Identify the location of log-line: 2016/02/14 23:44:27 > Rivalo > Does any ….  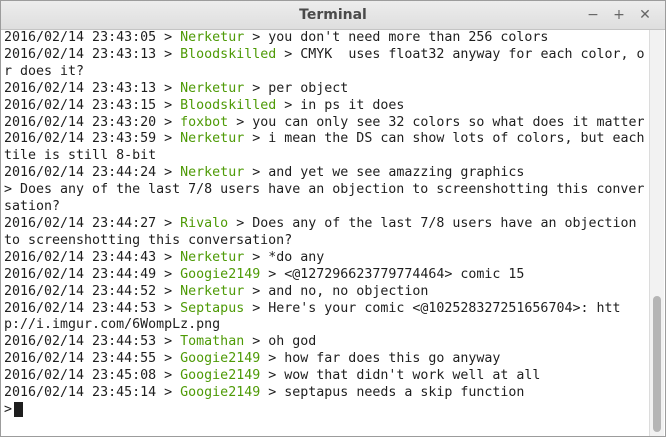
(327, 233).